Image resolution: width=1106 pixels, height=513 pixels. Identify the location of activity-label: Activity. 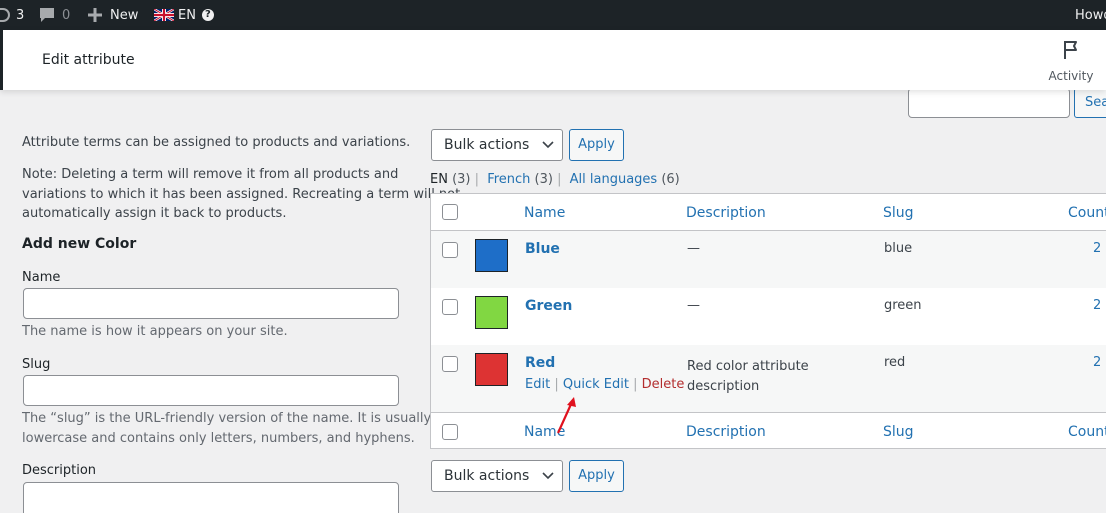
(1071, 76).